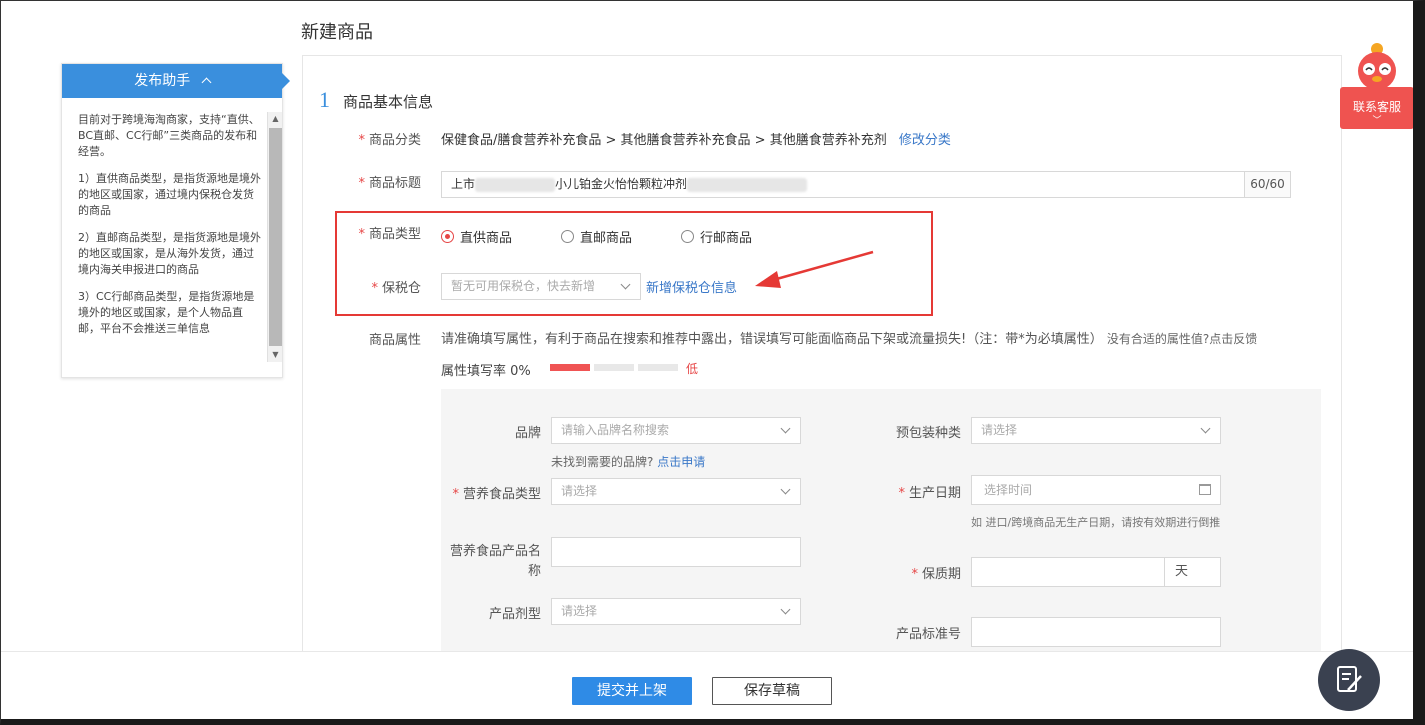 The height and width of the screenshot is (725, 1425). What do you see at coordinates (692, 369) in the screenshot?
I see `fill-rate-level: 低` at bounding box center [692, 369].